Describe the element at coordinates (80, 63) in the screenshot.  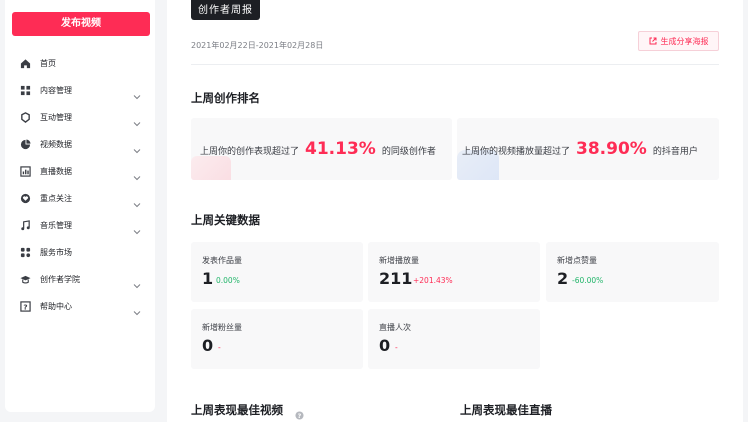
I see `sidebar-item-home: 首页` at that location.